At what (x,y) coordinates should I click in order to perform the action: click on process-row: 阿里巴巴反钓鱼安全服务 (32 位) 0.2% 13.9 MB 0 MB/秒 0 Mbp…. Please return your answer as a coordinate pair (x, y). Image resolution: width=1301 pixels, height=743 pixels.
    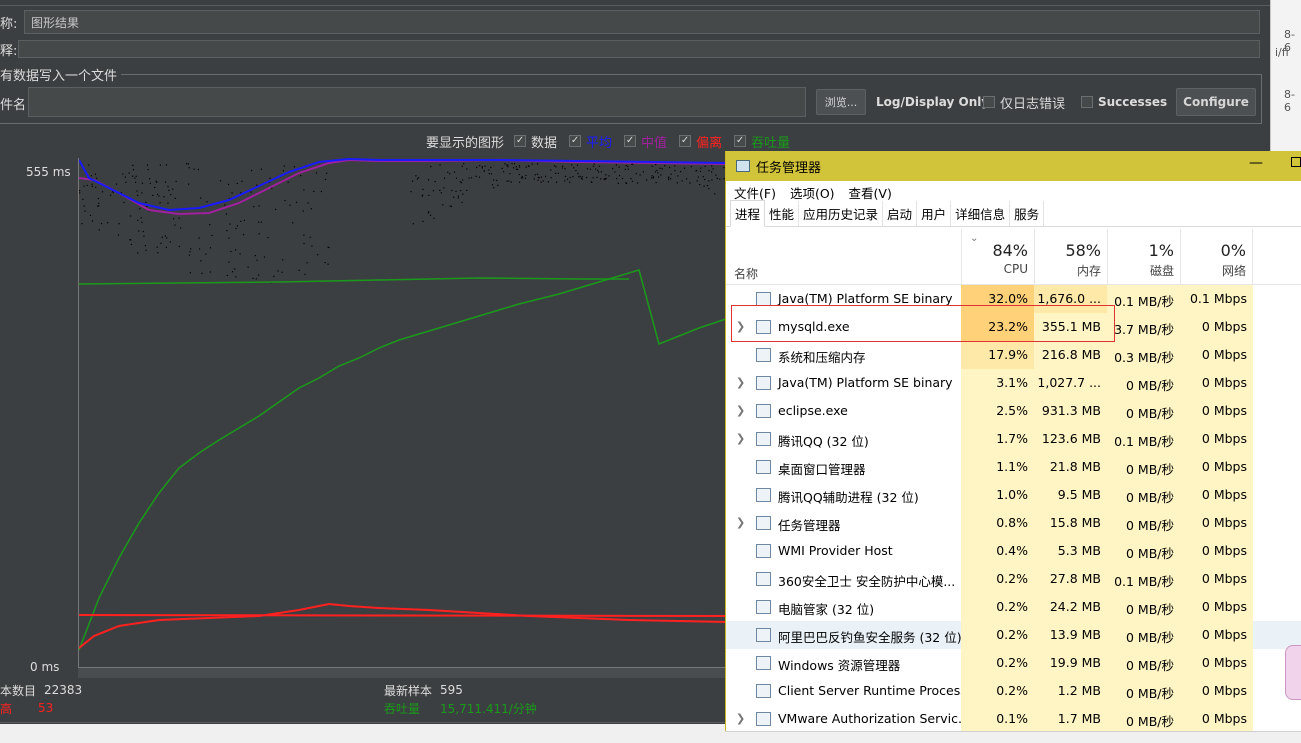
    Looking at the image, I should click on (1013, 635).